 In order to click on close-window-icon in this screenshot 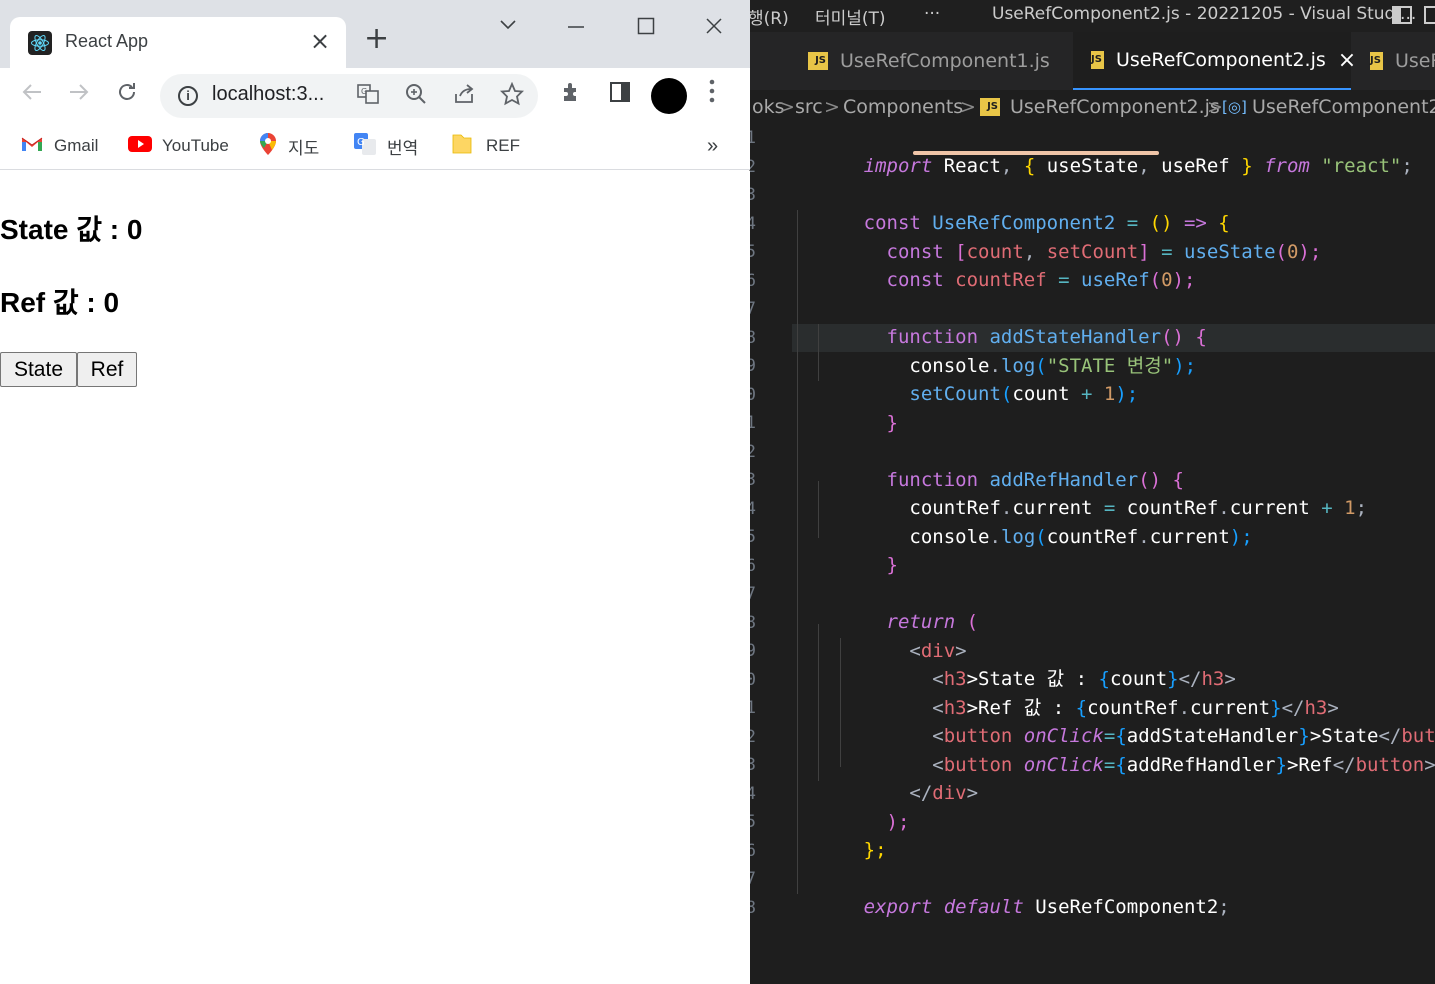, I will do `click(714, 28)`.